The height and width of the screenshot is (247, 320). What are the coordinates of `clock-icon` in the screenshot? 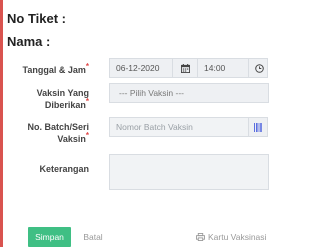 It's located at (259, 68).